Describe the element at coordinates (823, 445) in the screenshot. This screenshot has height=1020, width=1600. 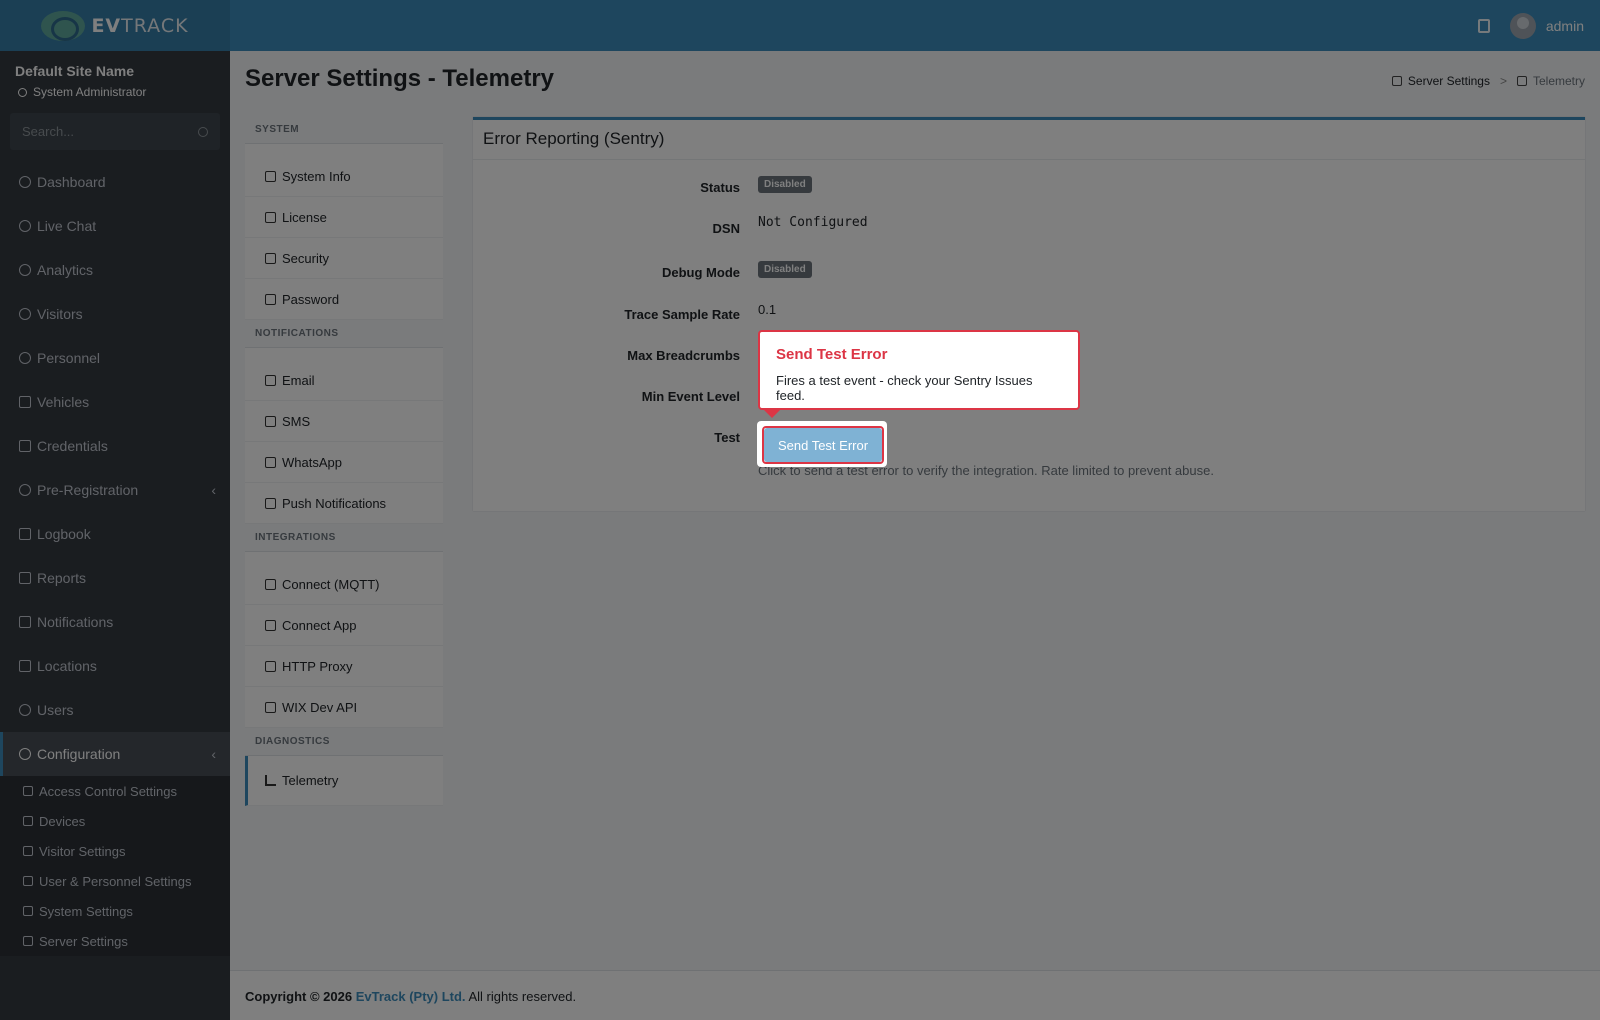
I see `highlighted-send-test-error-button: Send Test Error` at that location.